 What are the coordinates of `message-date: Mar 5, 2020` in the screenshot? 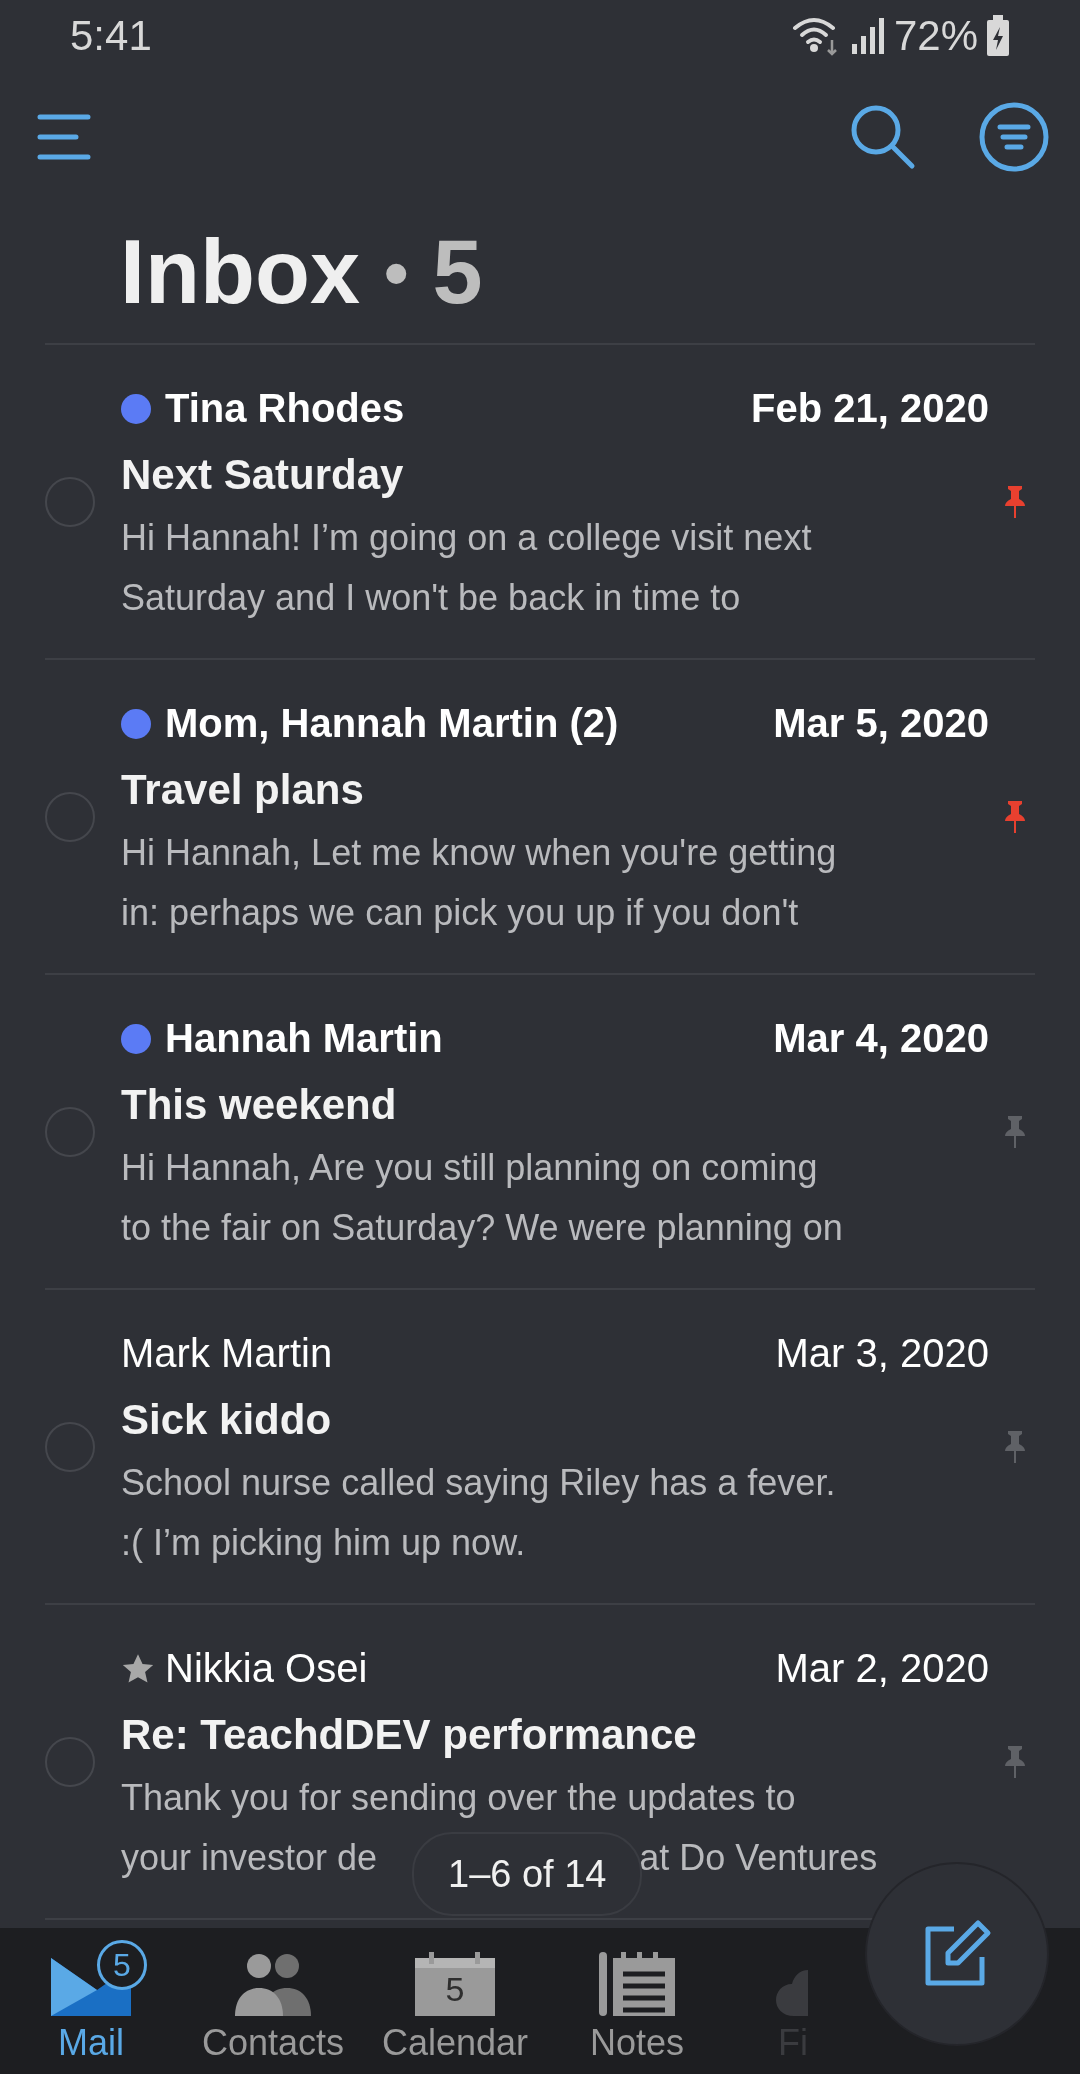 It's located at (881, 723).